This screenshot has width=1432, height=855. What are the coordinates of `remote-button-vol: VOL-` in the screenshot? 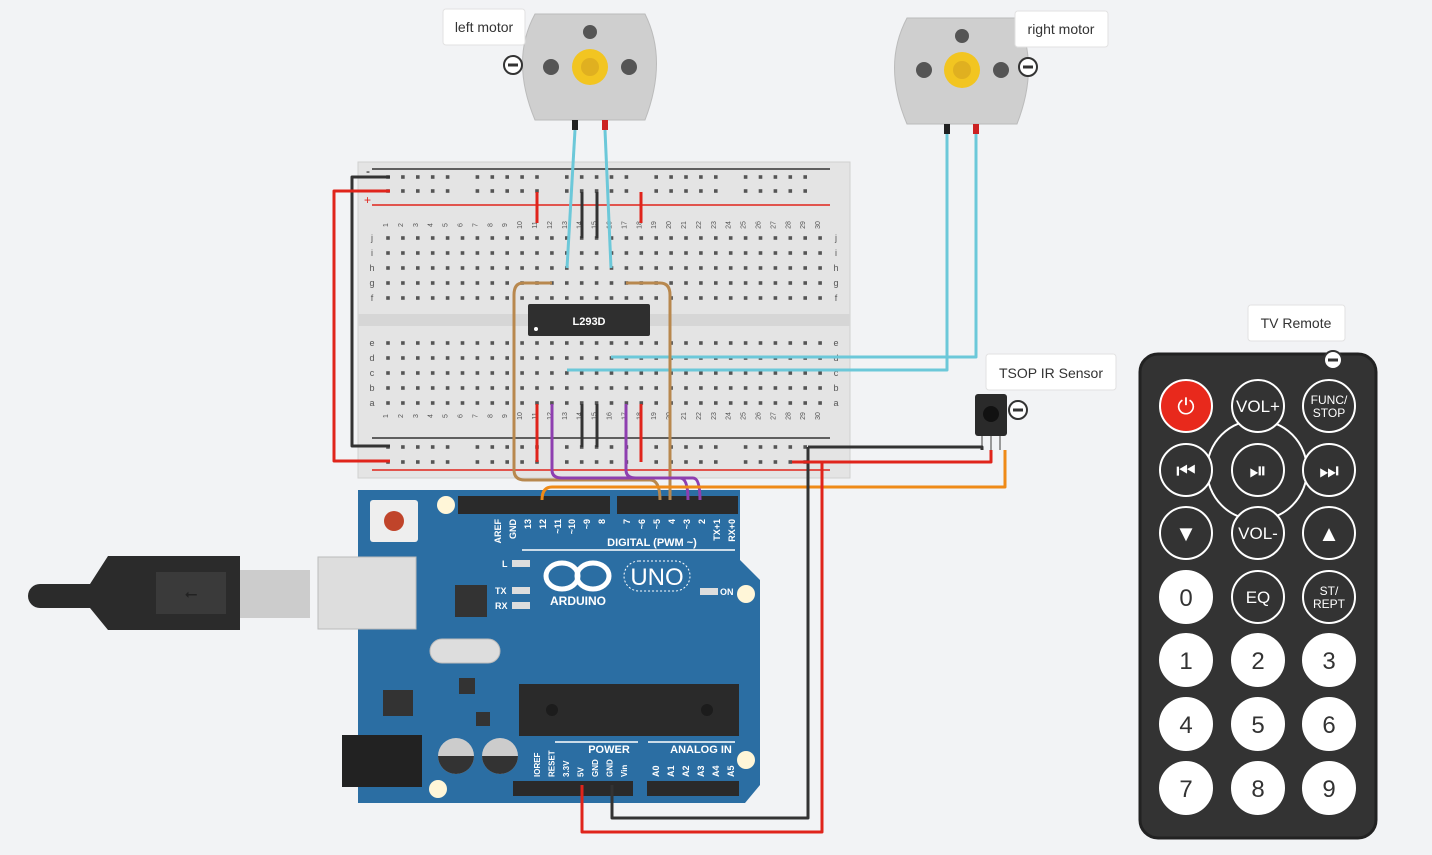 It's located at (1258, 533).